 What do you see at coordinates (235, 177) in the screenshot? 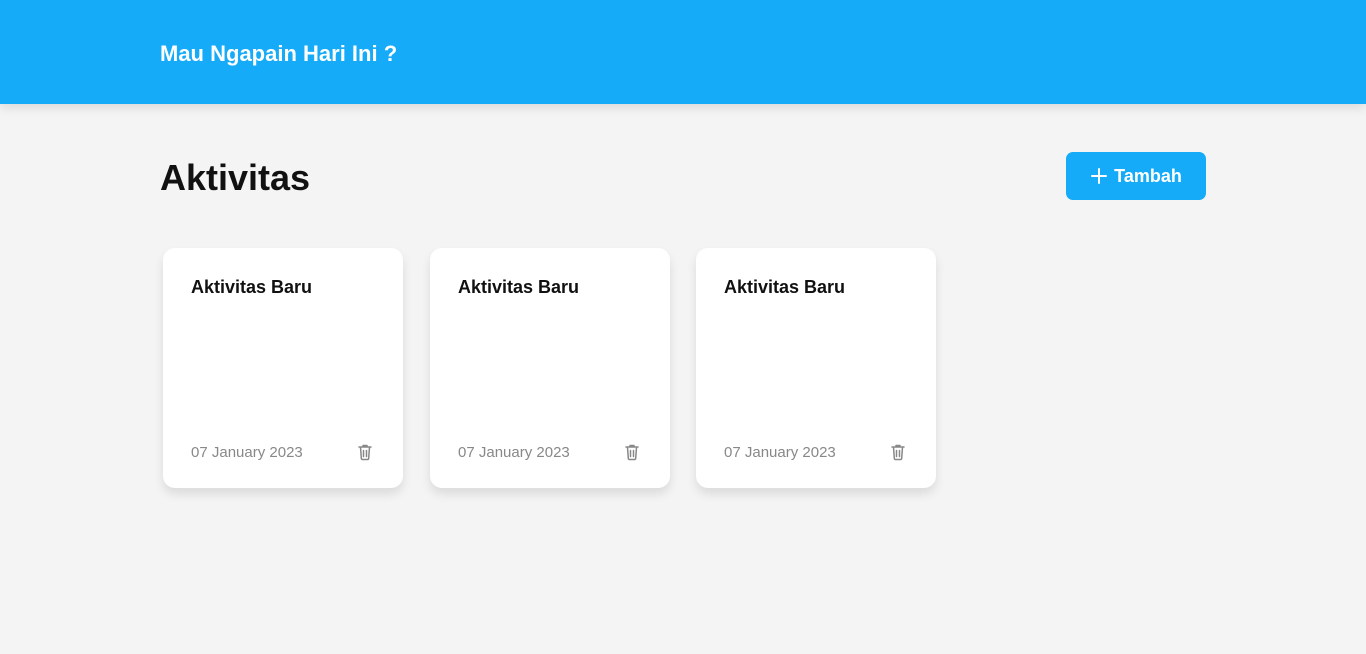
I see `page-title: Aktivitas` at bounding box center [235, 177].